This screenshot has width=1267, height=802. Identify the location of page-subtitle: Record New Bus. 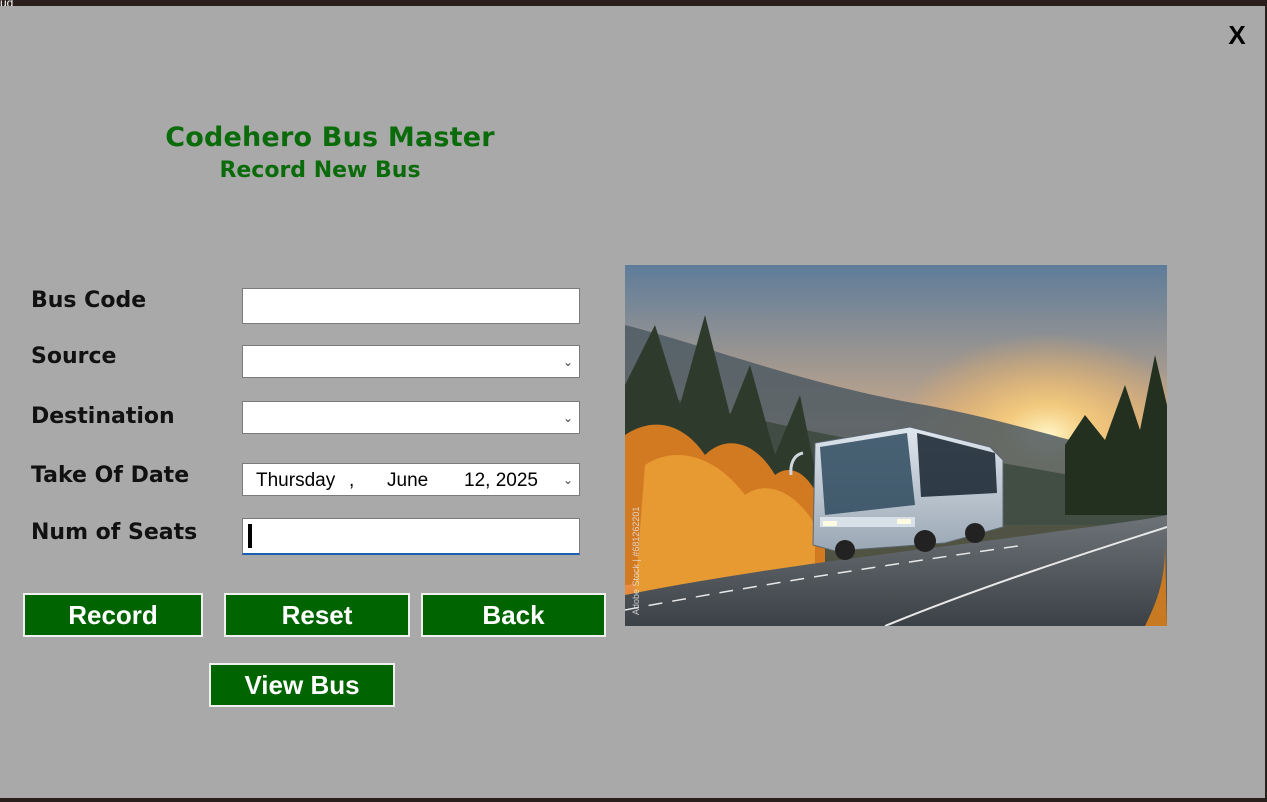
(320, 170).